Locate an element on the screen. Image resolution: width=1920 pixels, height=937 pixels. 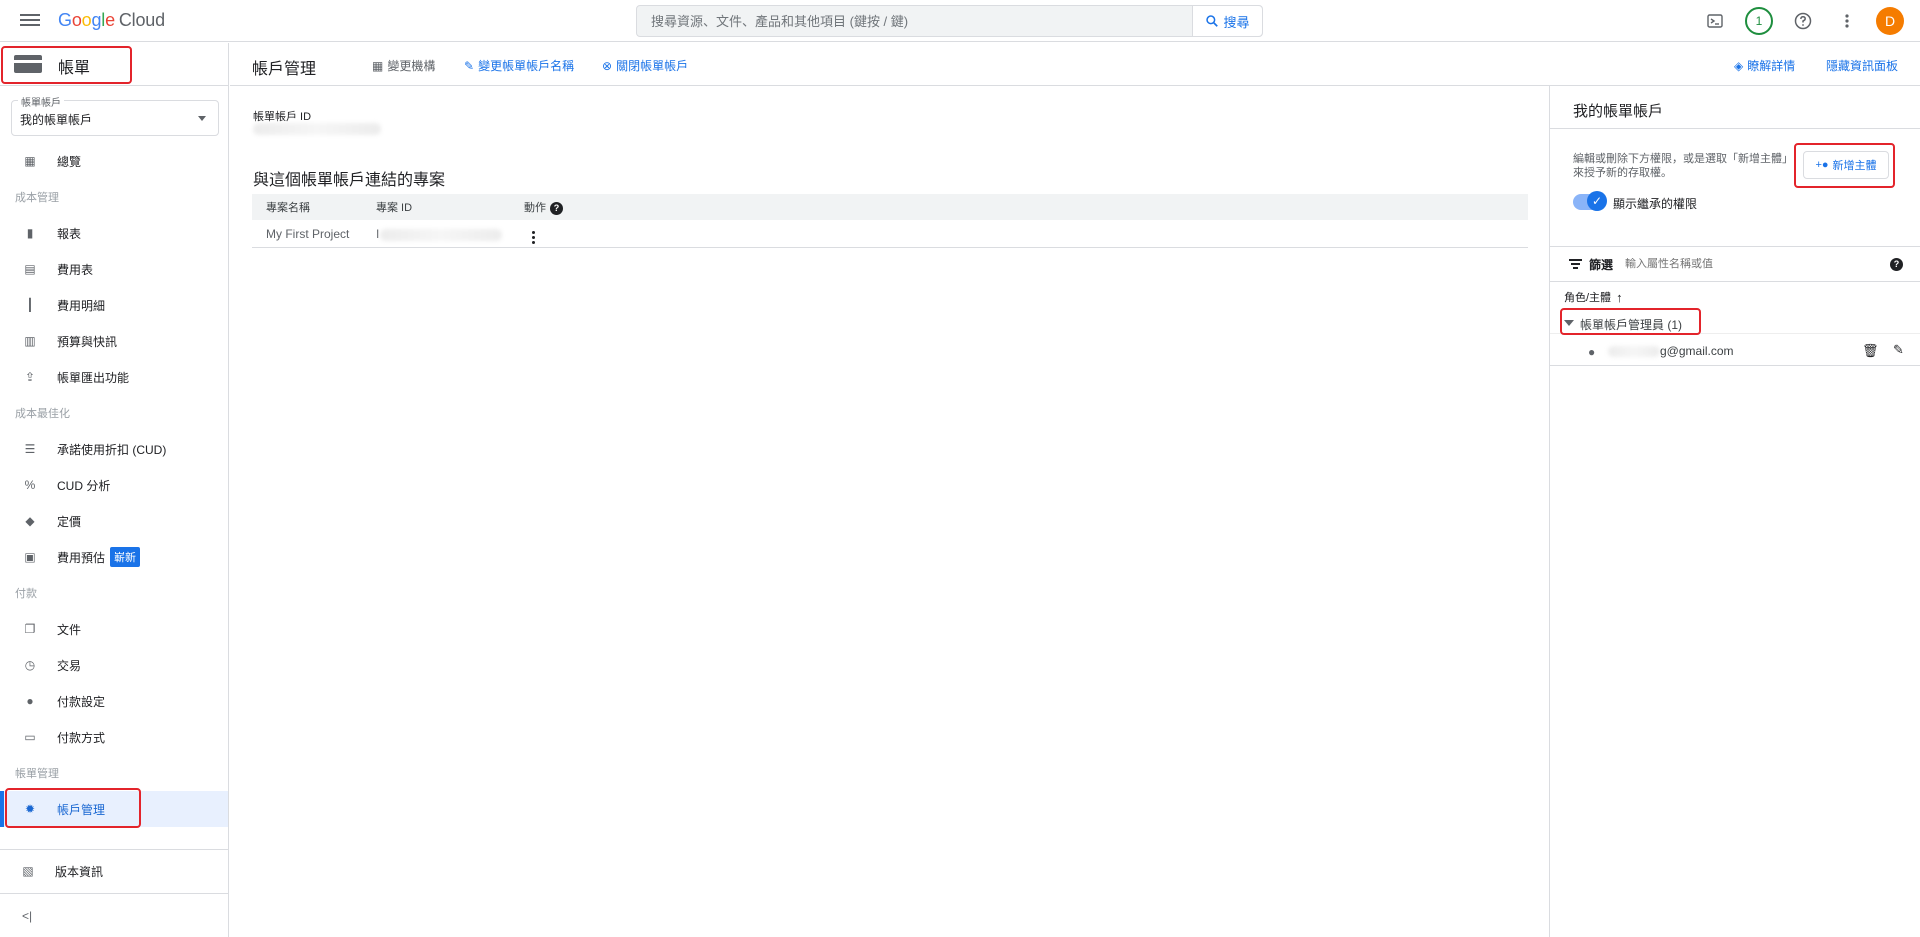
logo-suffix: Cloud is located at coordinates (141, 20).